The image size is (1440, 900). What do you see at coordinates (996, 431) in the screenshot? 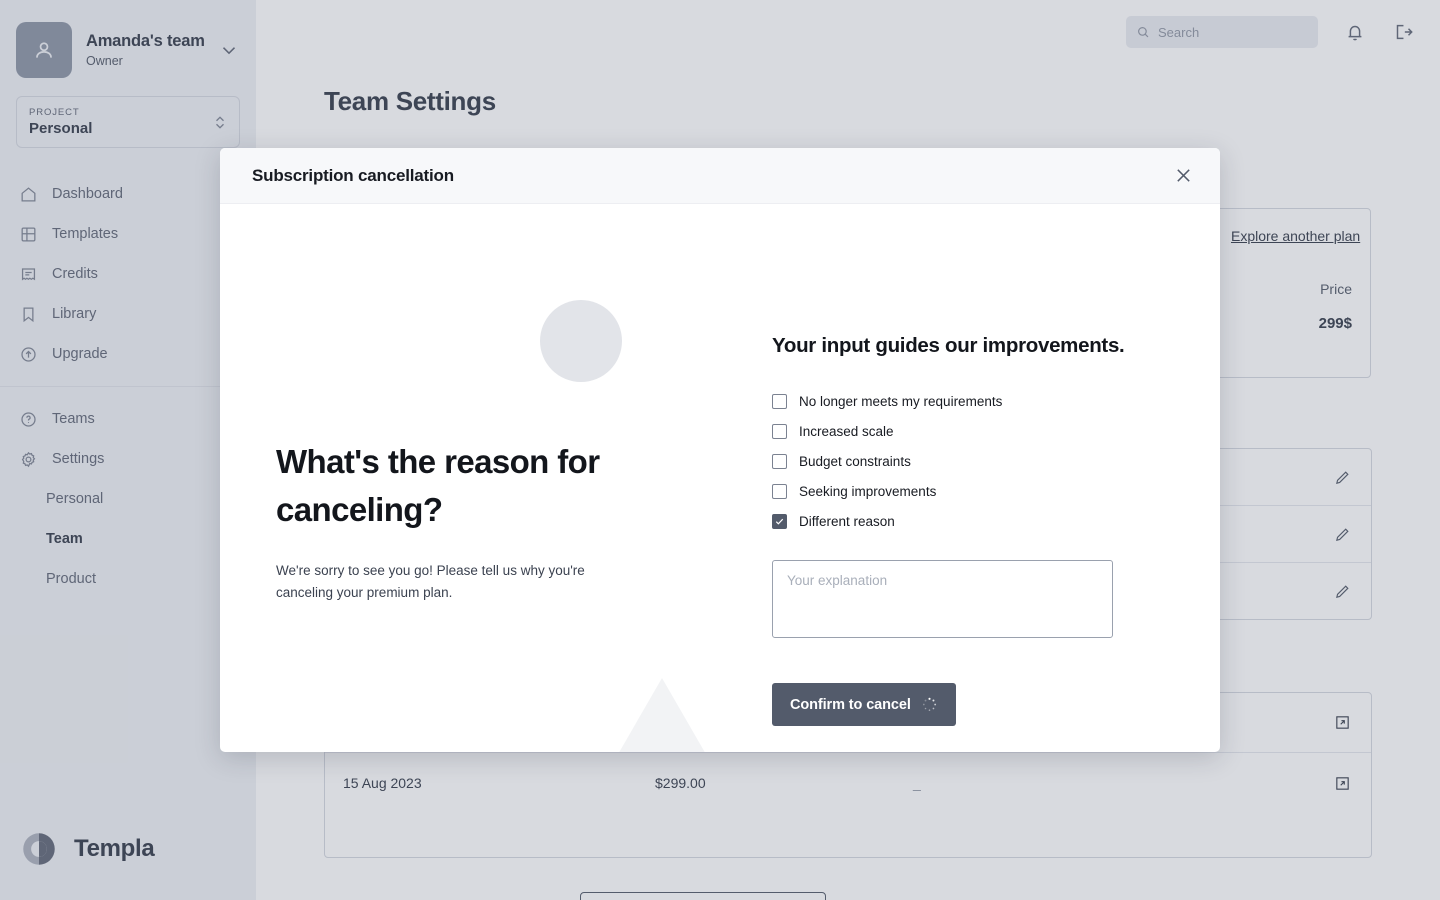
I see `option-increased-scale: Increased scale` at bounding box center [996, 431].